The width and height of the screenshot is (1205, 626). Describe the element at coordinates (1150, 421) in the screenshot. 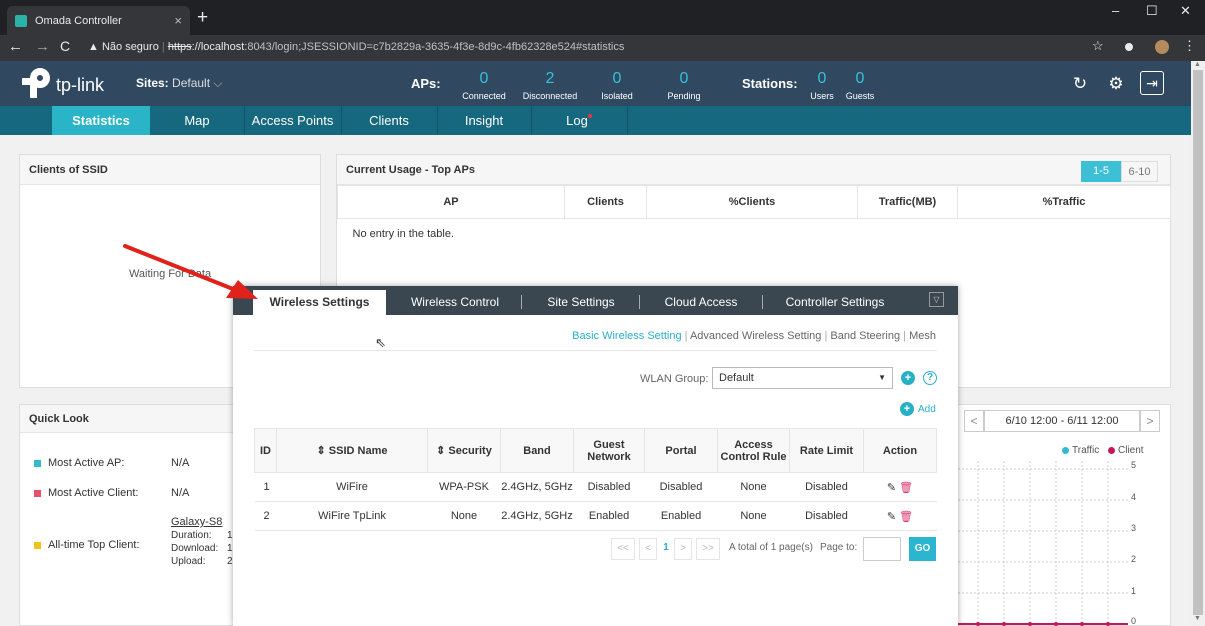

I see `range-next-button: >` at that location.